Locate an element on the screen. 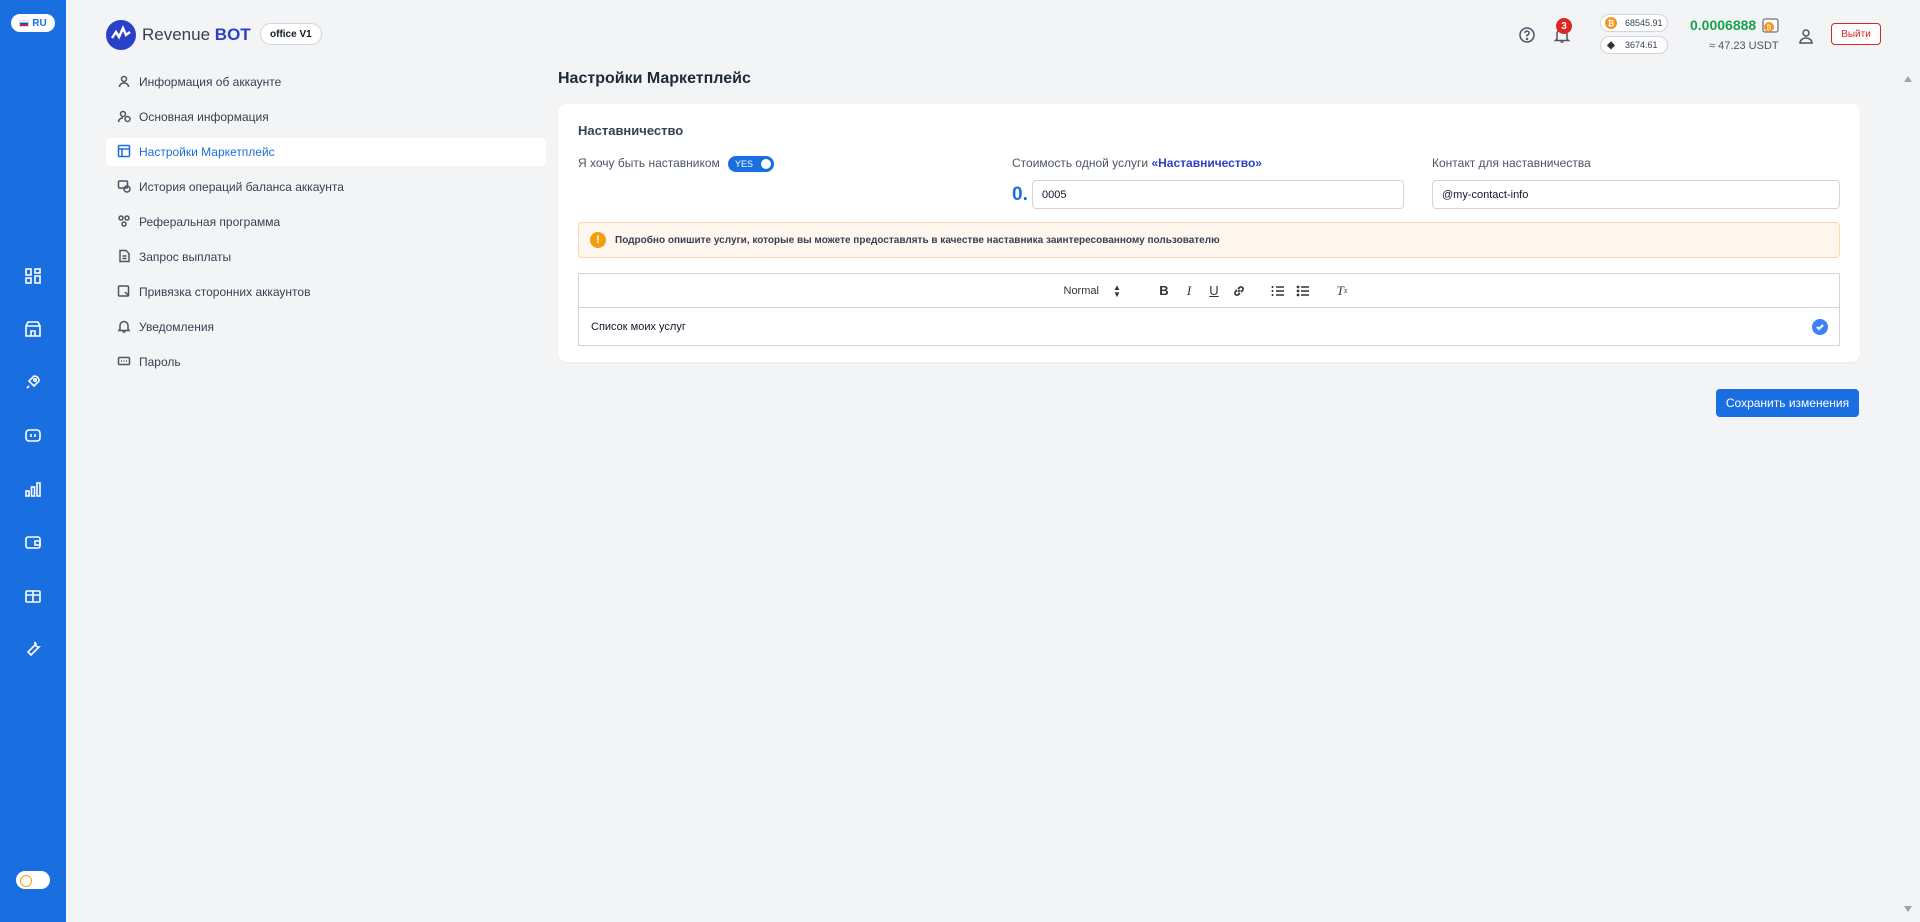 The width and height of the screenshot is (1920, 922). referral-icon is located at coordinates (124, 222).